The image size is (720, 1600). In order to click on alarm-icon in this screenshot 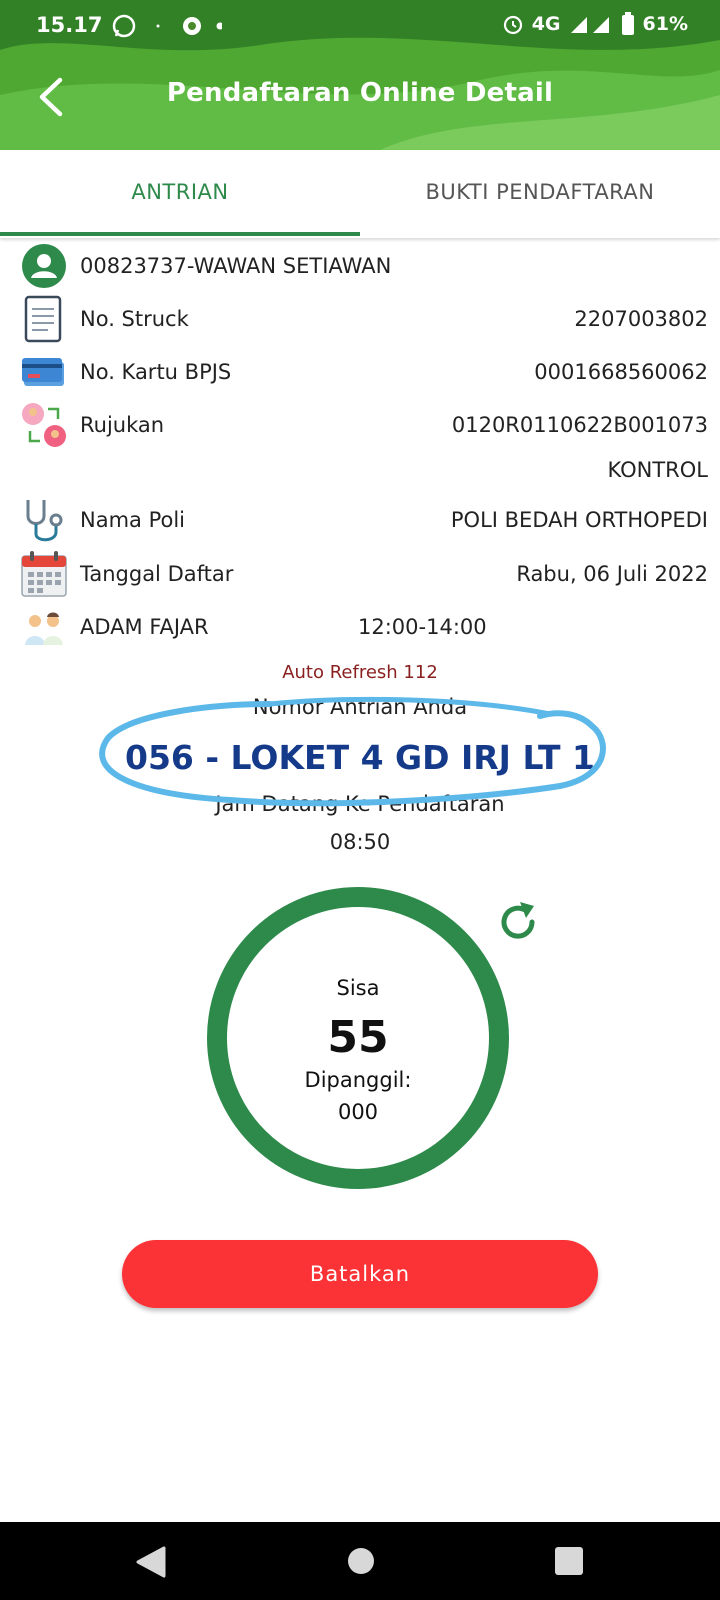, I will do `click(512, 25)`.